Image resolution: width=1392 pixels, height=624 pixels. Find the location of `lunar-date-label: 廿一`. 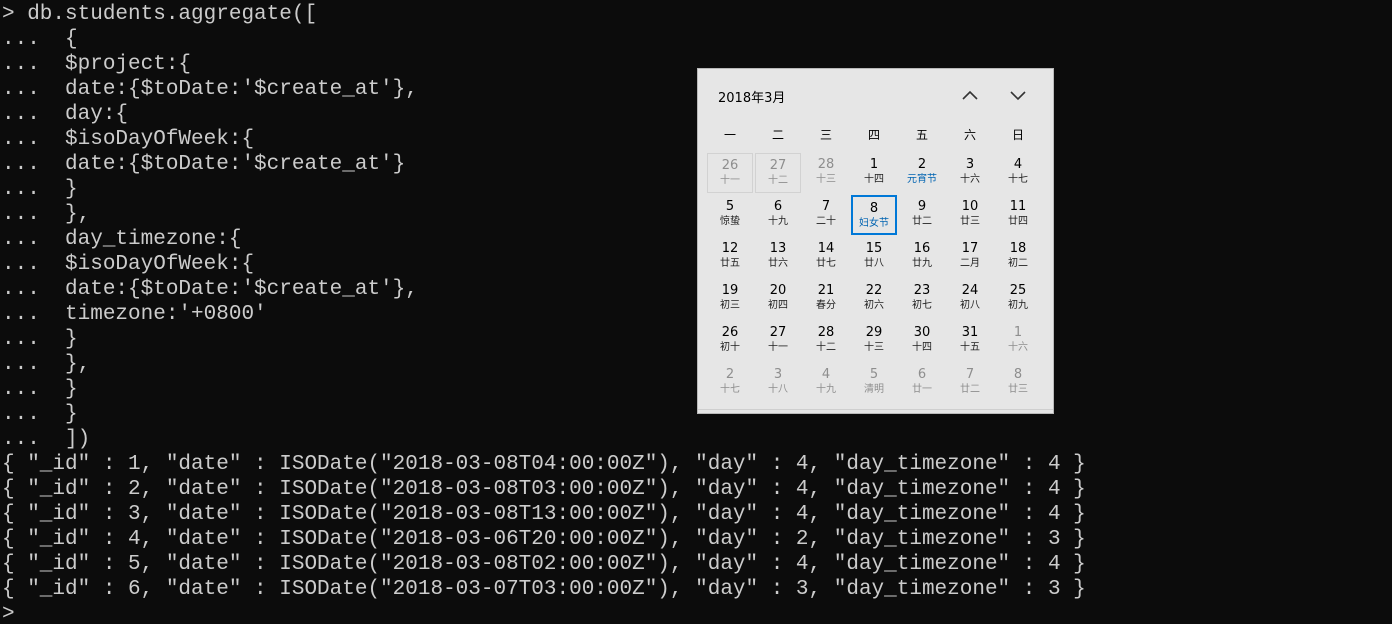

lunar-date-label: 廿一 is located at coordinates (922, 389).